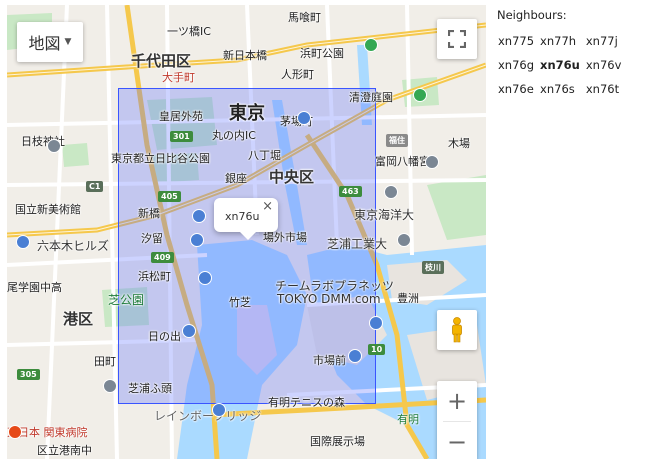  I want to click on label-ningyocho: 人形町, so click(297, 74).